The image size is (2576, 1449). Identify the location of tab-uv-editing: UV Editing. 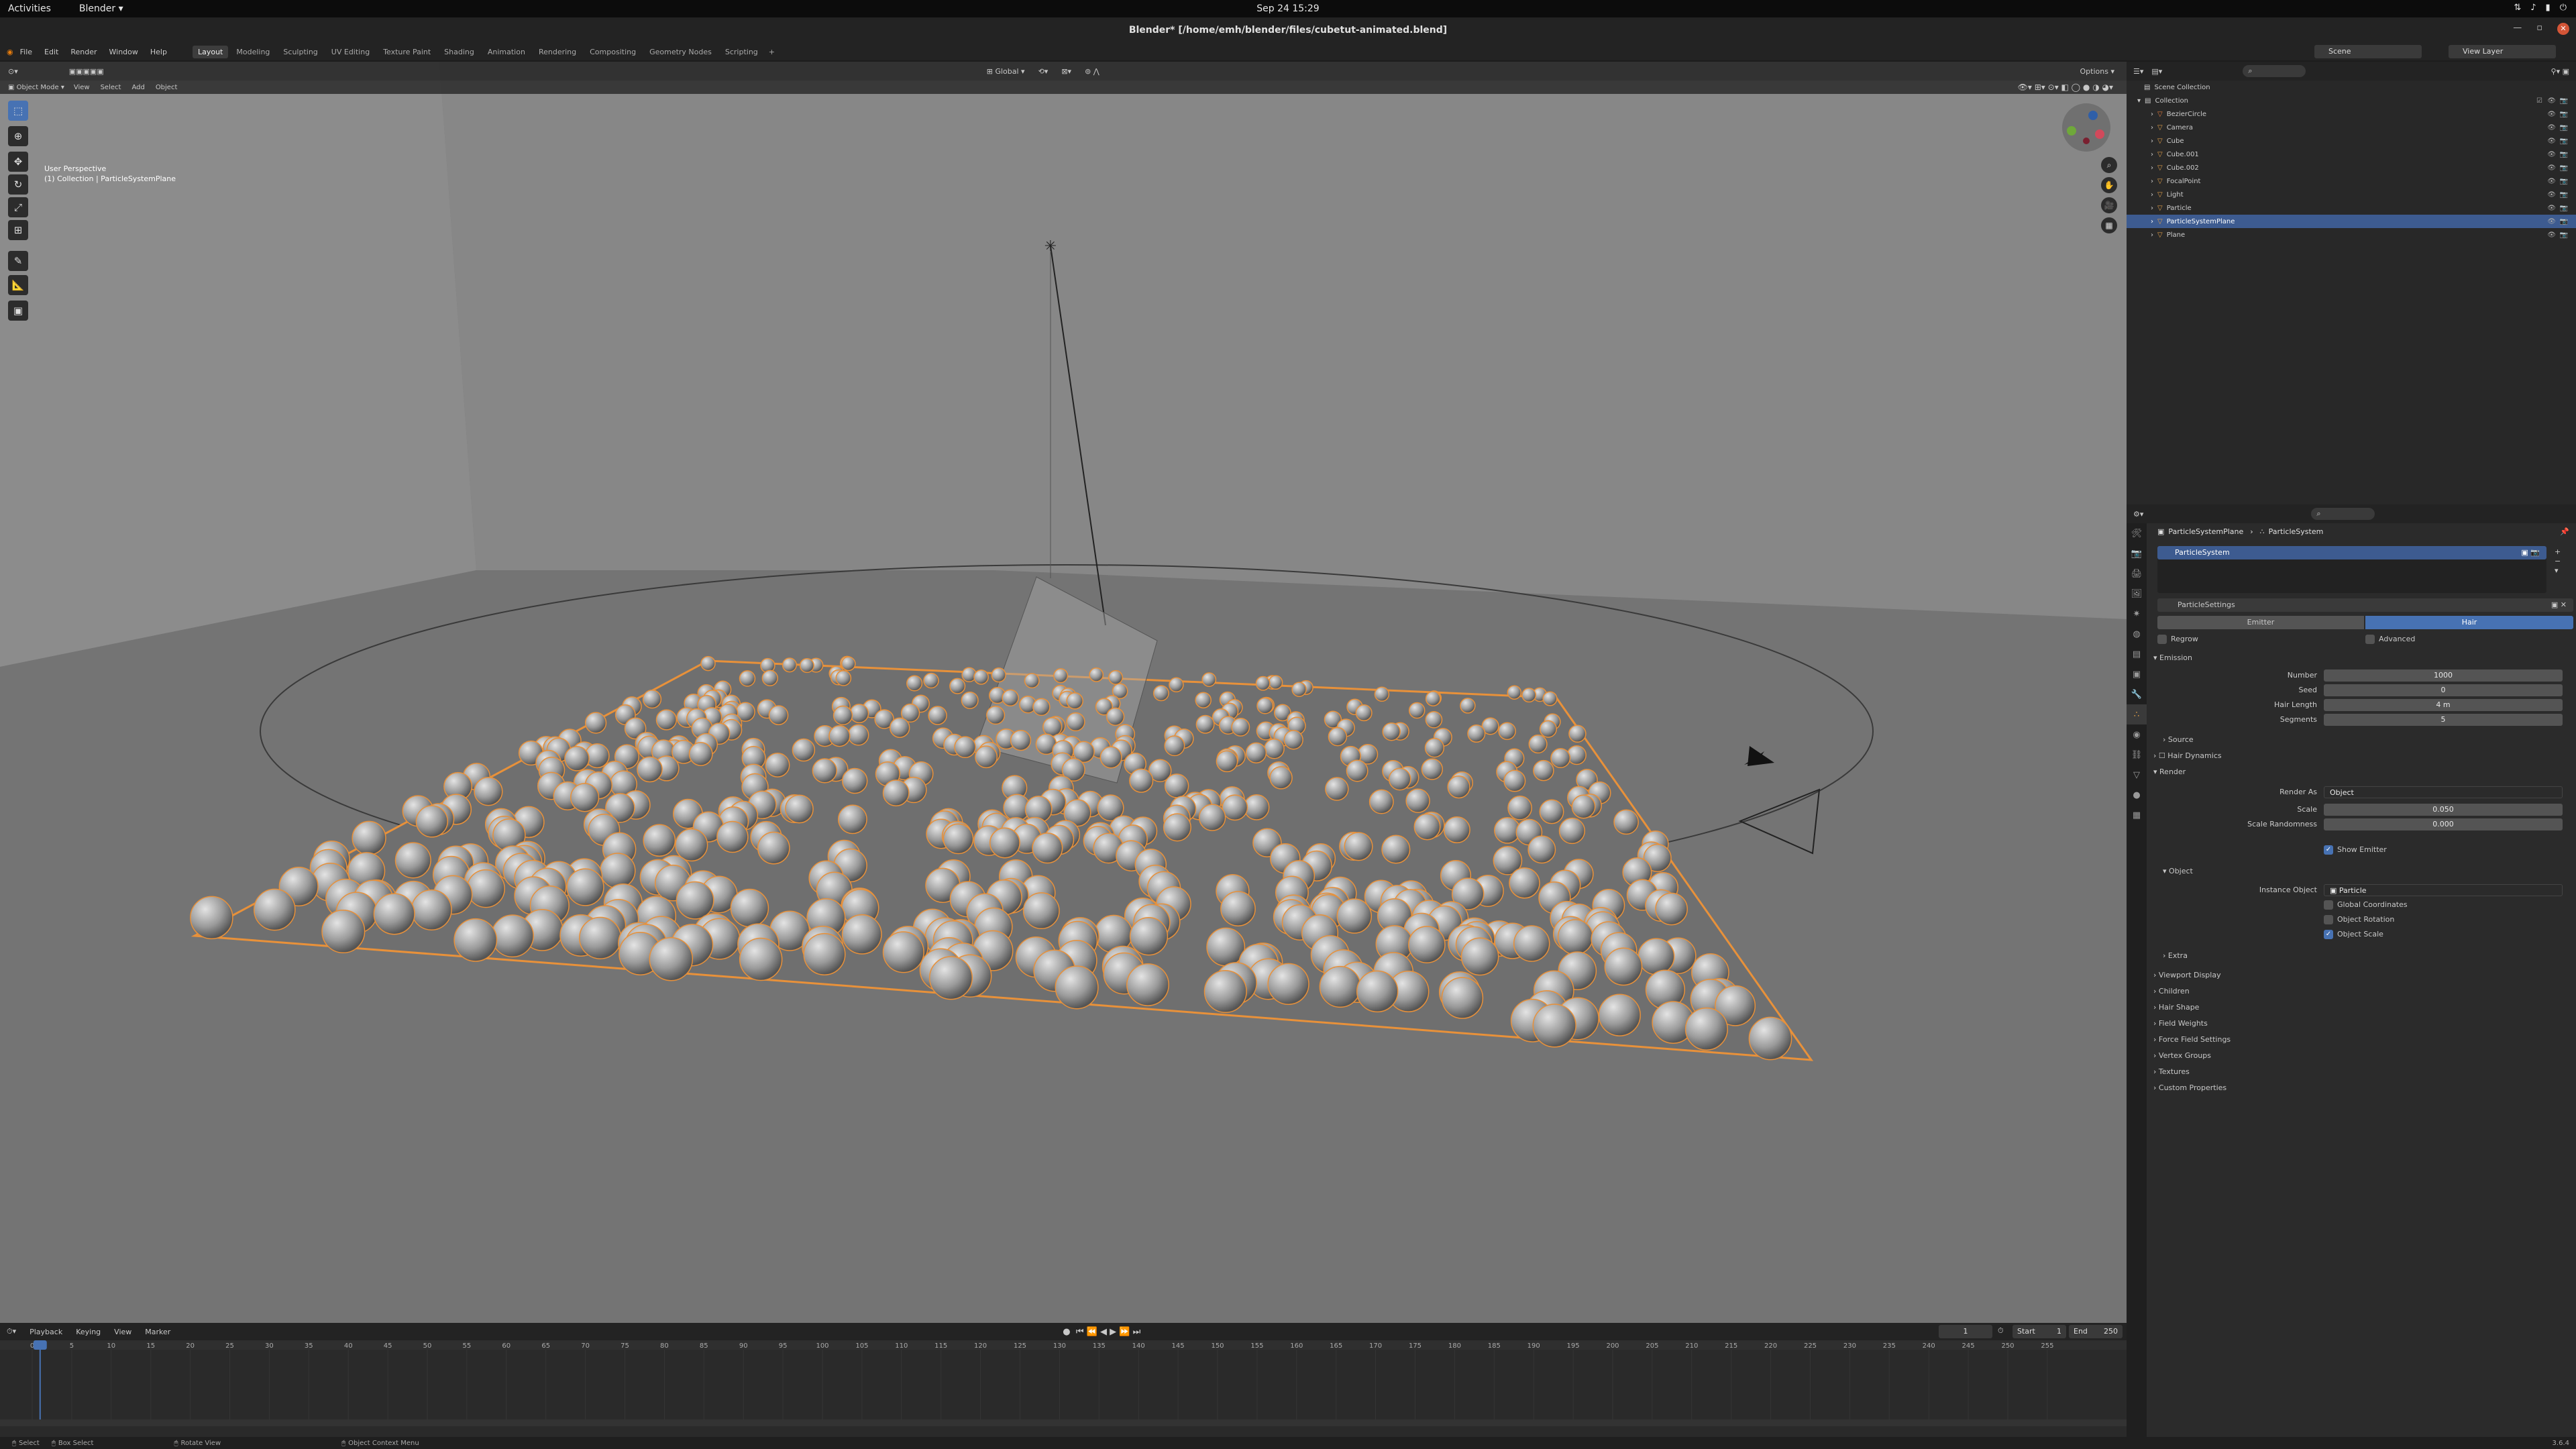
(350, 52).